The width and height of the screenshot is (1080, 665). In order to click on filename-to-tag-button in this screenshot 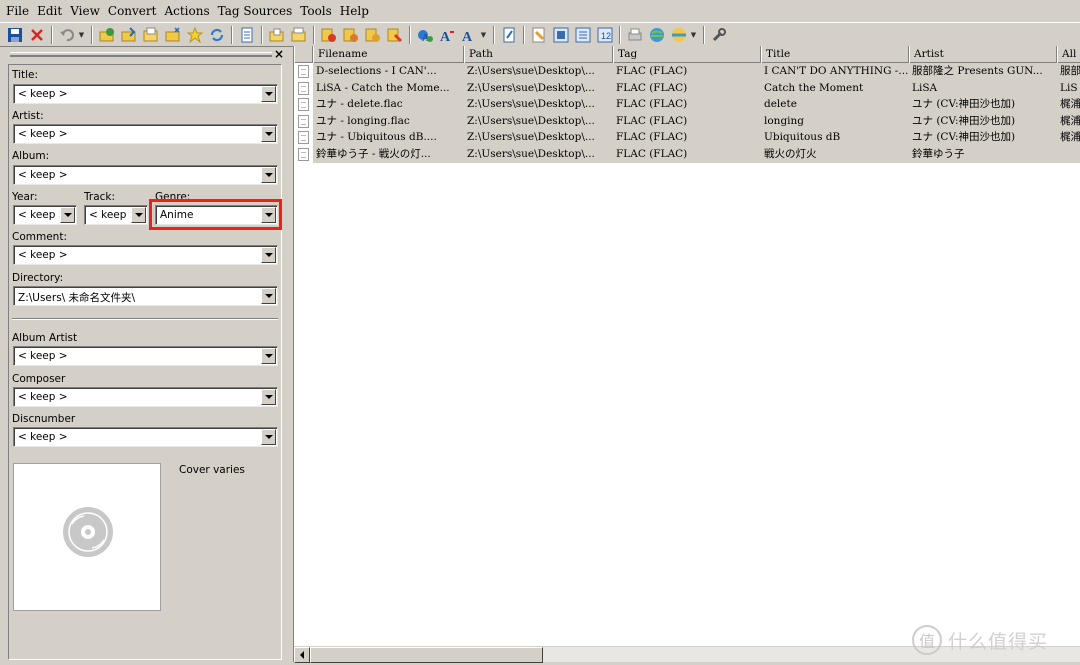, I will do `click(350, 34)`.